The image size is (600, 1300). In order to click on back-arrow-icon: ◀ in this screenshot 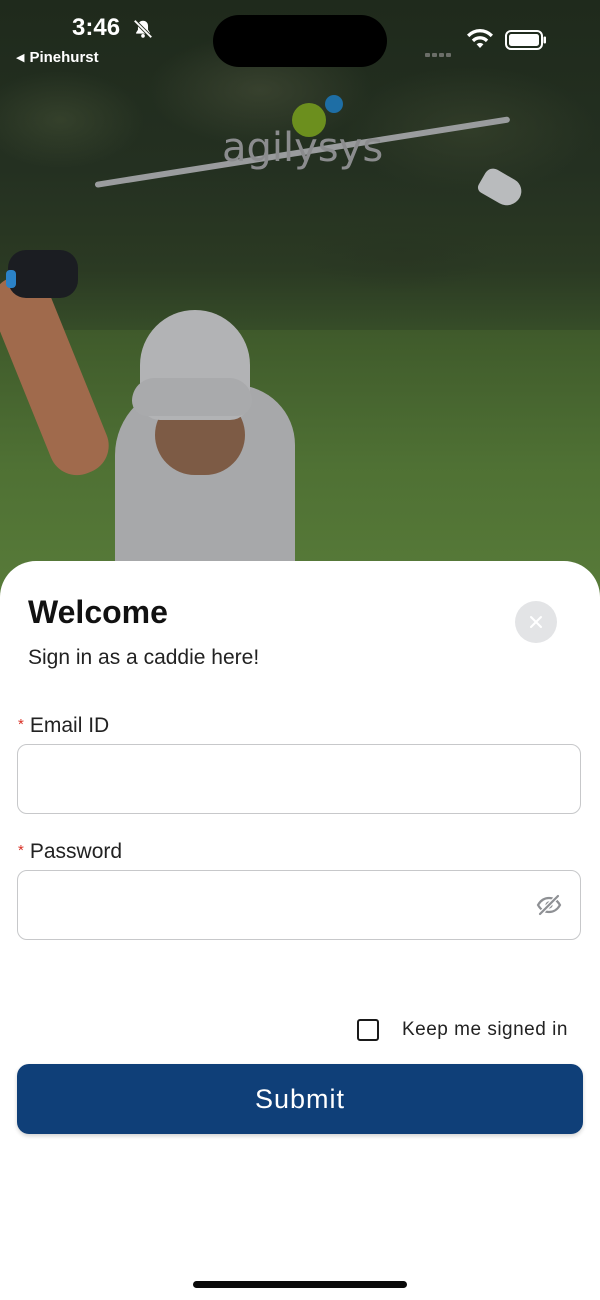, I will do `click(20, 58)`.